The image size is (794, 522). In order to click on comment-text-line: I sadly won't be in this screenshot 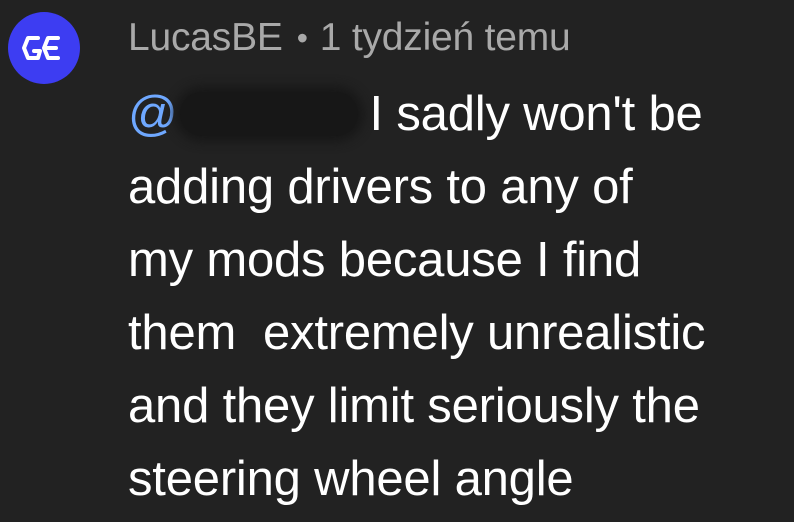, I will do `click(536, 114)`.